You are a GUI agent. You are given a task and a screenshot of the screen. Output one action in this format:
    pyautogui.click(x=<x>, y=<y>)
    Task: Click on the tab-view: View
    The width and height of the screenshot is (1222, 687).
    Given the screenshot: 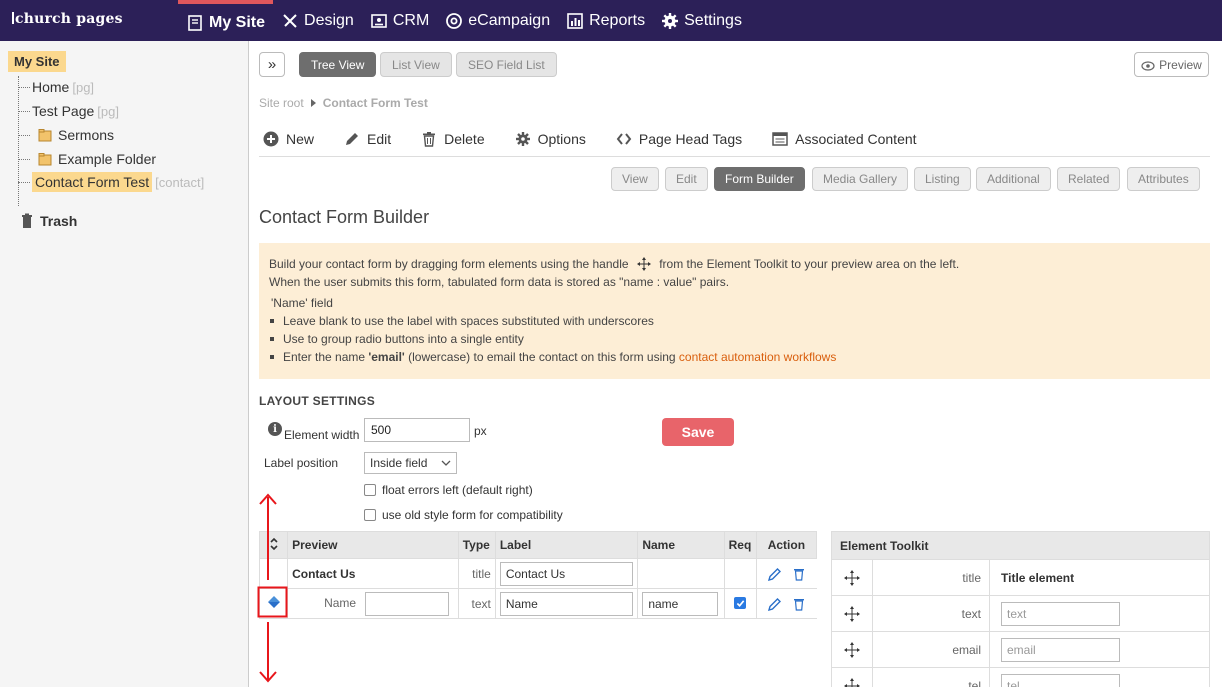 What is the action you would take?
    pyautogui.click(x=635, y=179)
    